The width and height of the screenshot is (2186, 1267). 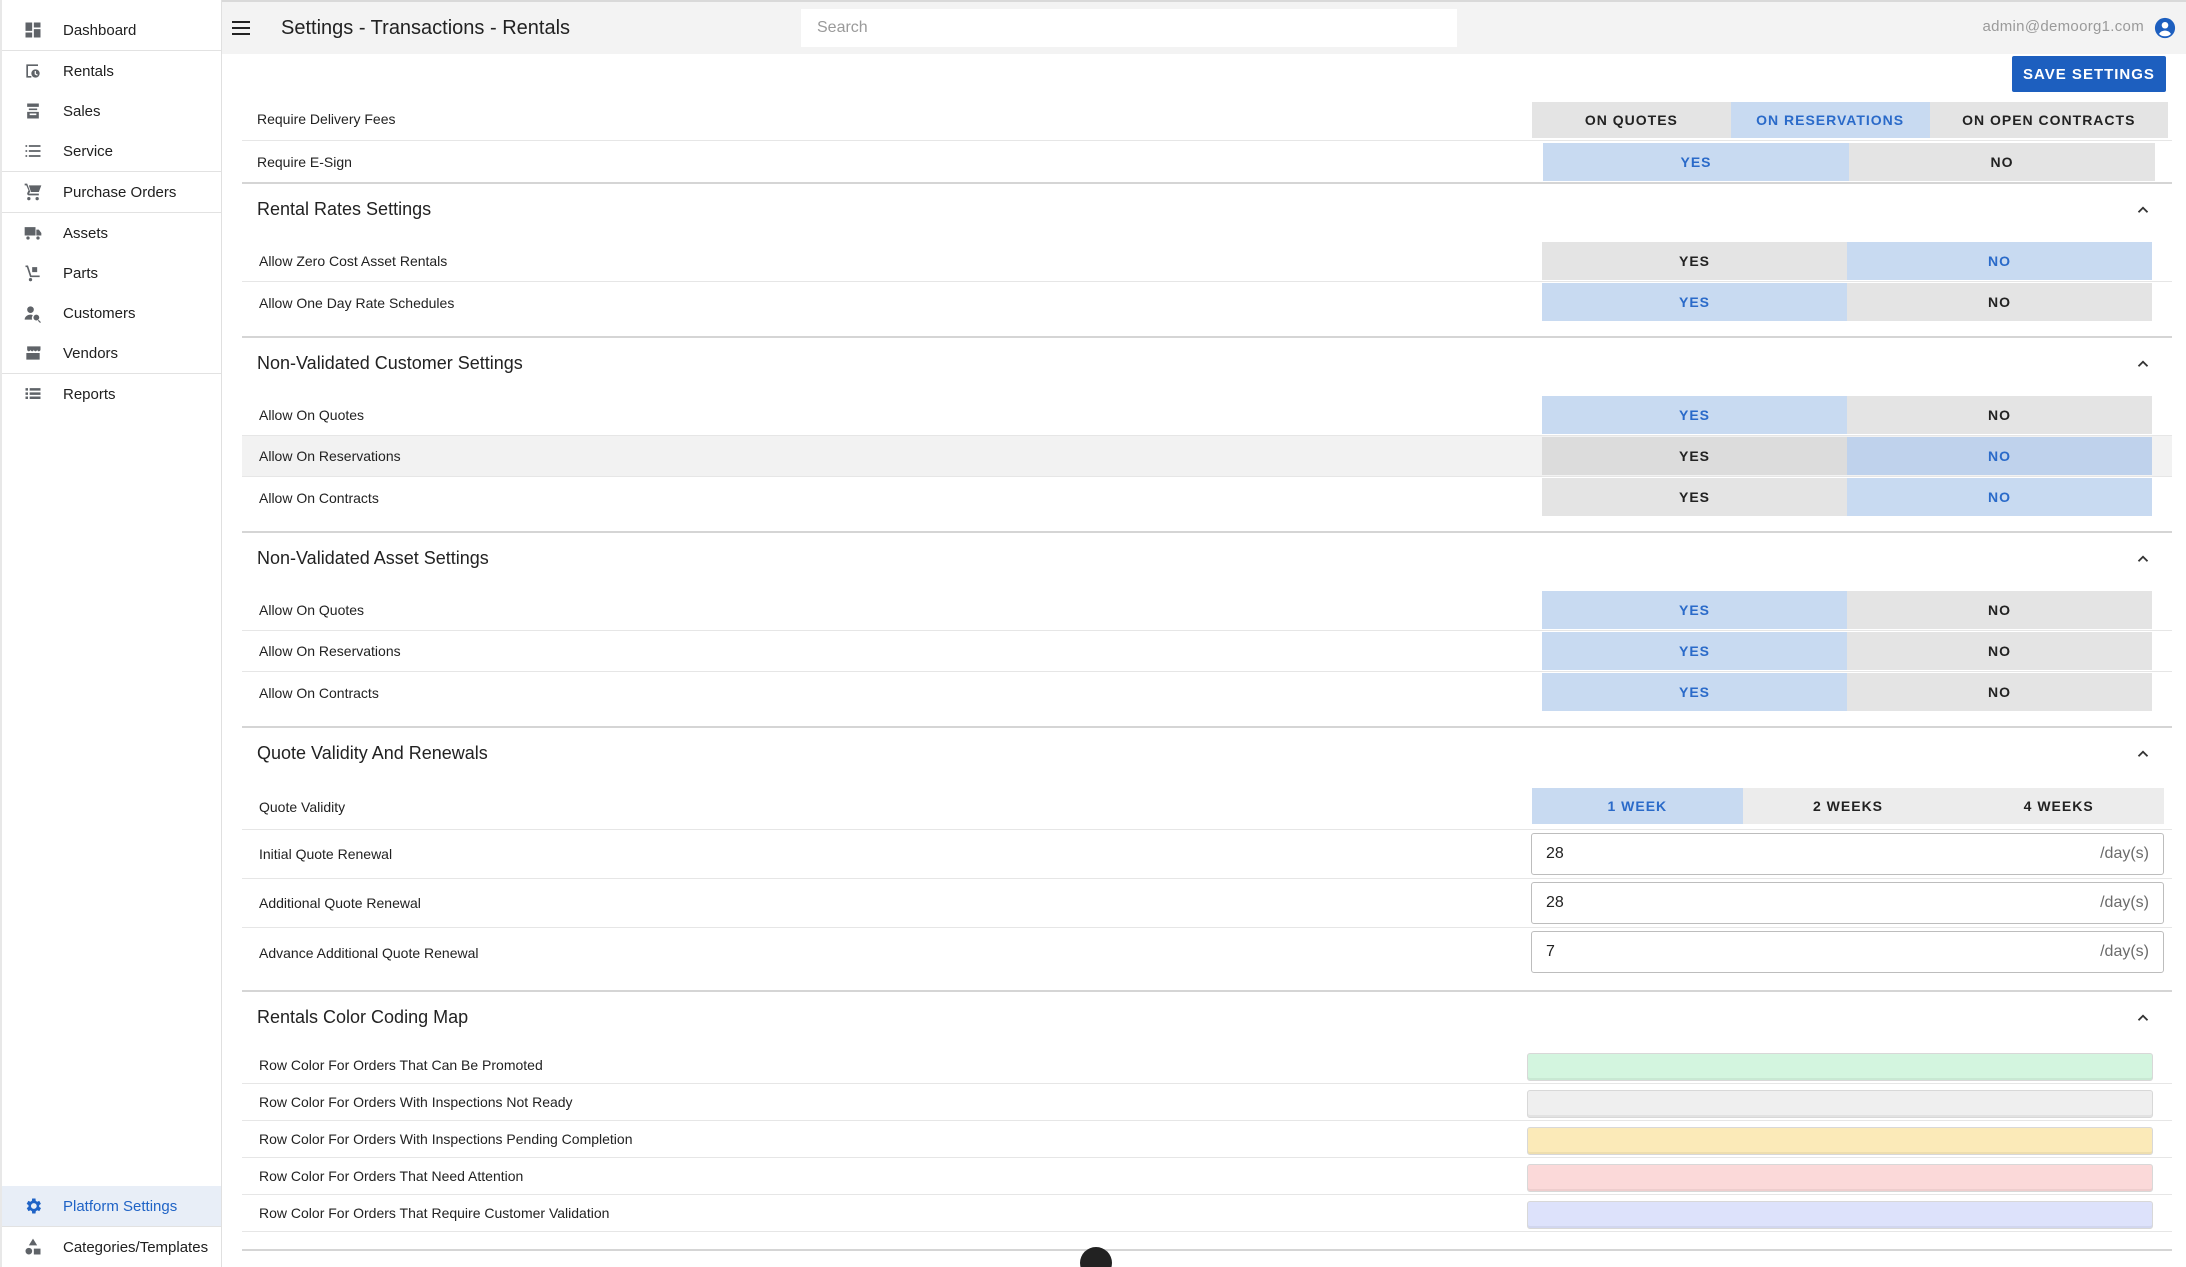 I want to click on option-2-weeks: 2 WEEKS, so click(x=1848, y=806).